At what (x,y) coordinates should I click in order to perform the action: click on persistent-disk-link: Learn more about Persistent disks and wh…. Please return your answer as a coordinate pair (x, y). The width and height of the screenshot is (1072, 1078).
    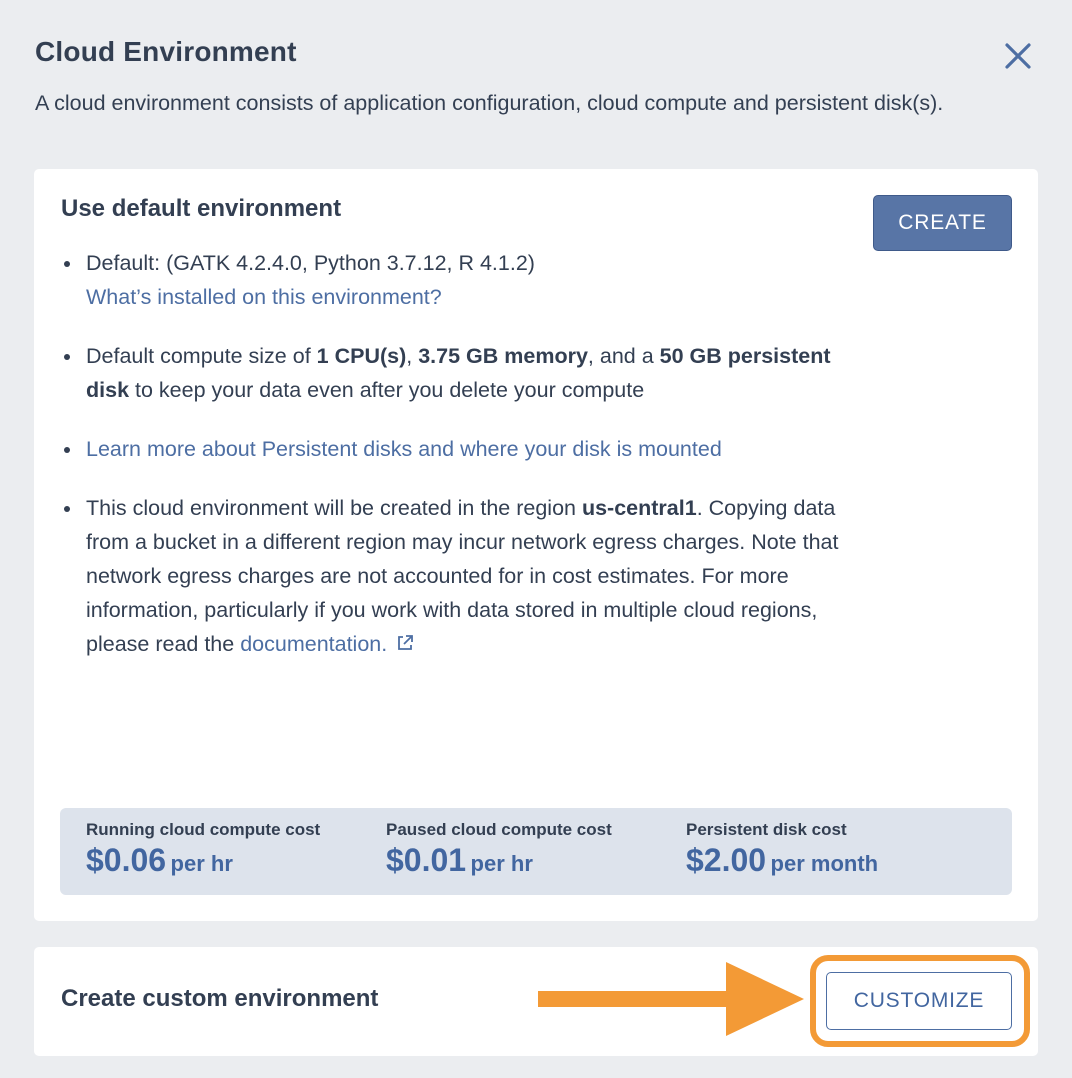
    Looking at the image, I should click on (404, 449).